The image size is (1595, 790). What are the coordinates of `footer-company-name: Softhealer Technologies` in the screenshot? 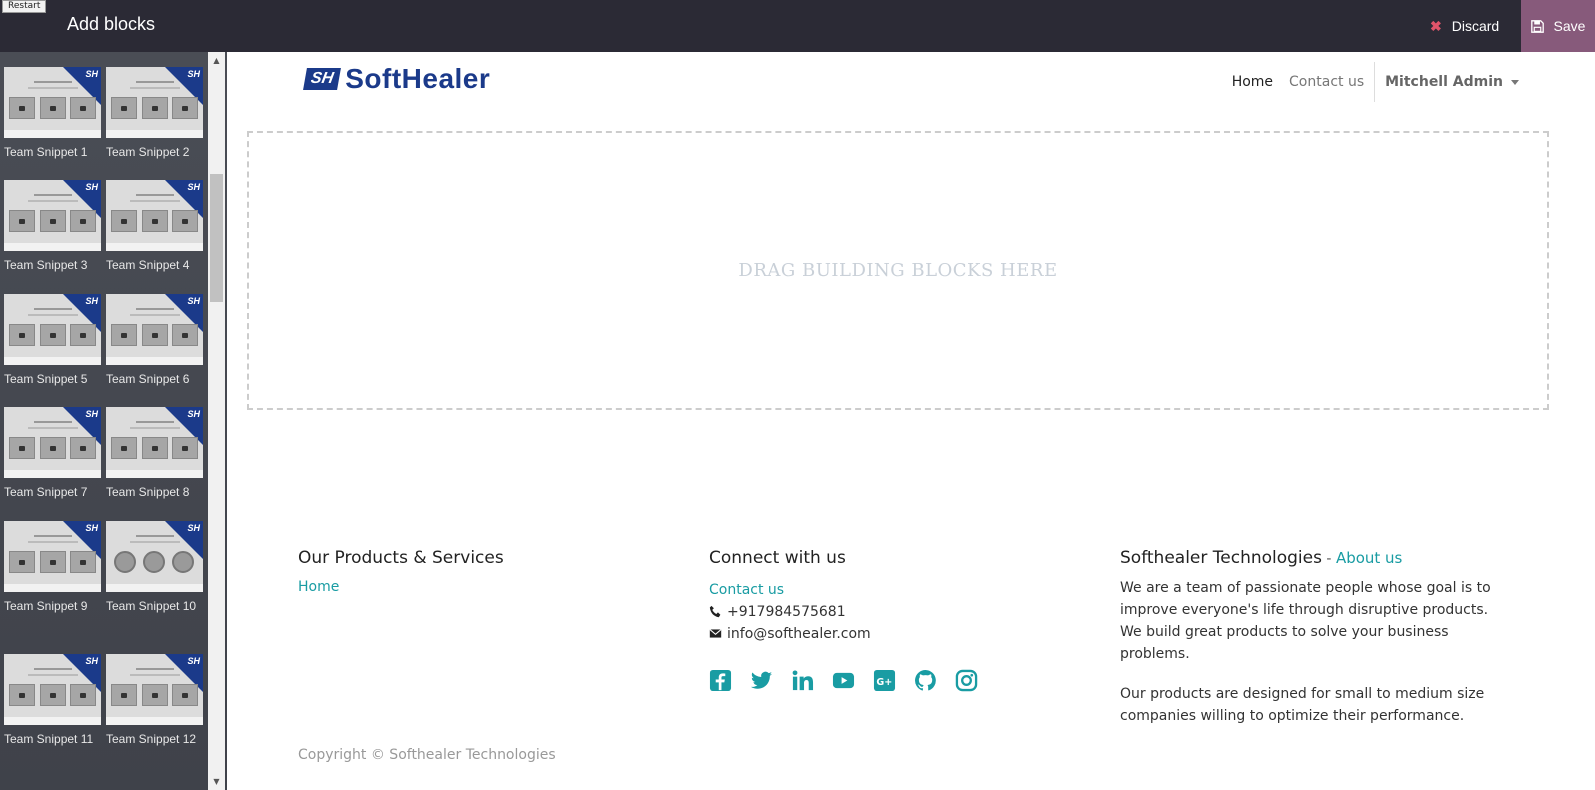 It's located at (1221, 558).